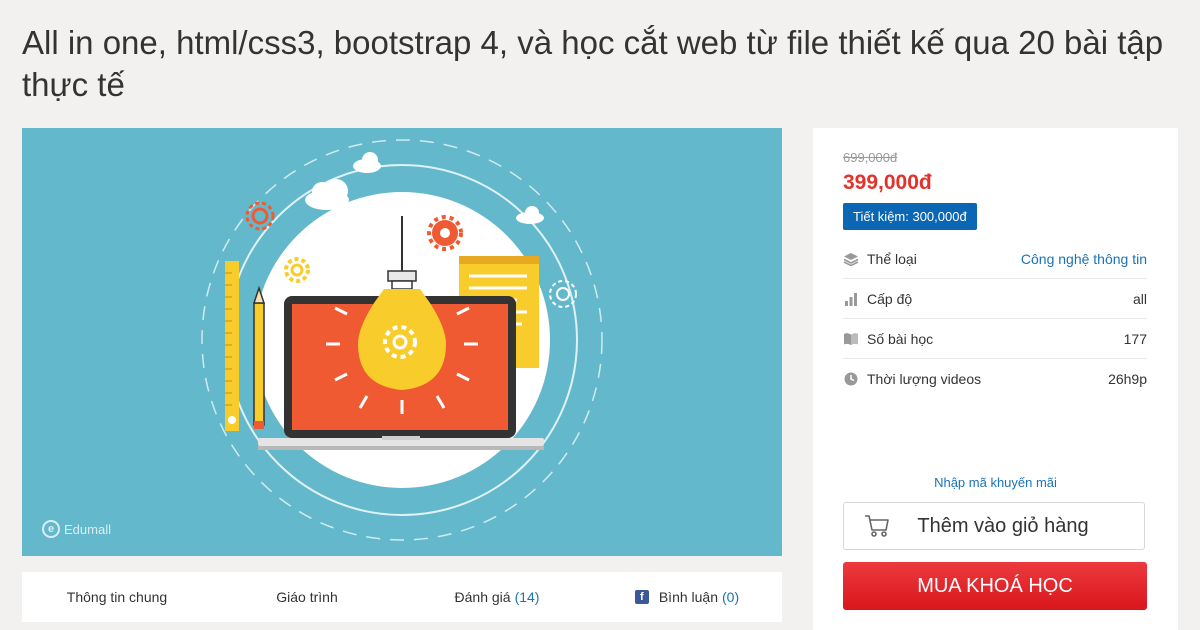  Describe the element at coordinates (887, 182) in the screenshot. I see `current-price: 399,000đ` at that location.